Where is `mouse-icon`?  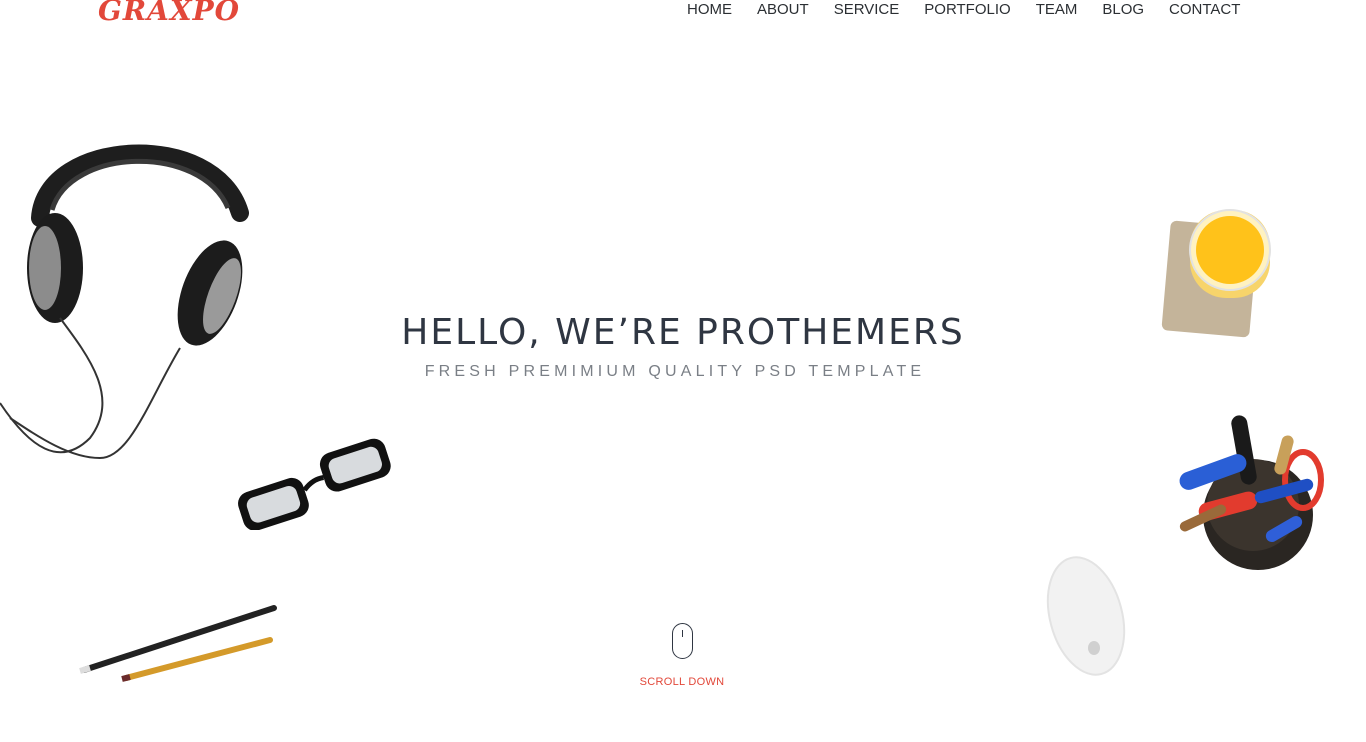 mouse-icon is located at coordinates (682, 641).